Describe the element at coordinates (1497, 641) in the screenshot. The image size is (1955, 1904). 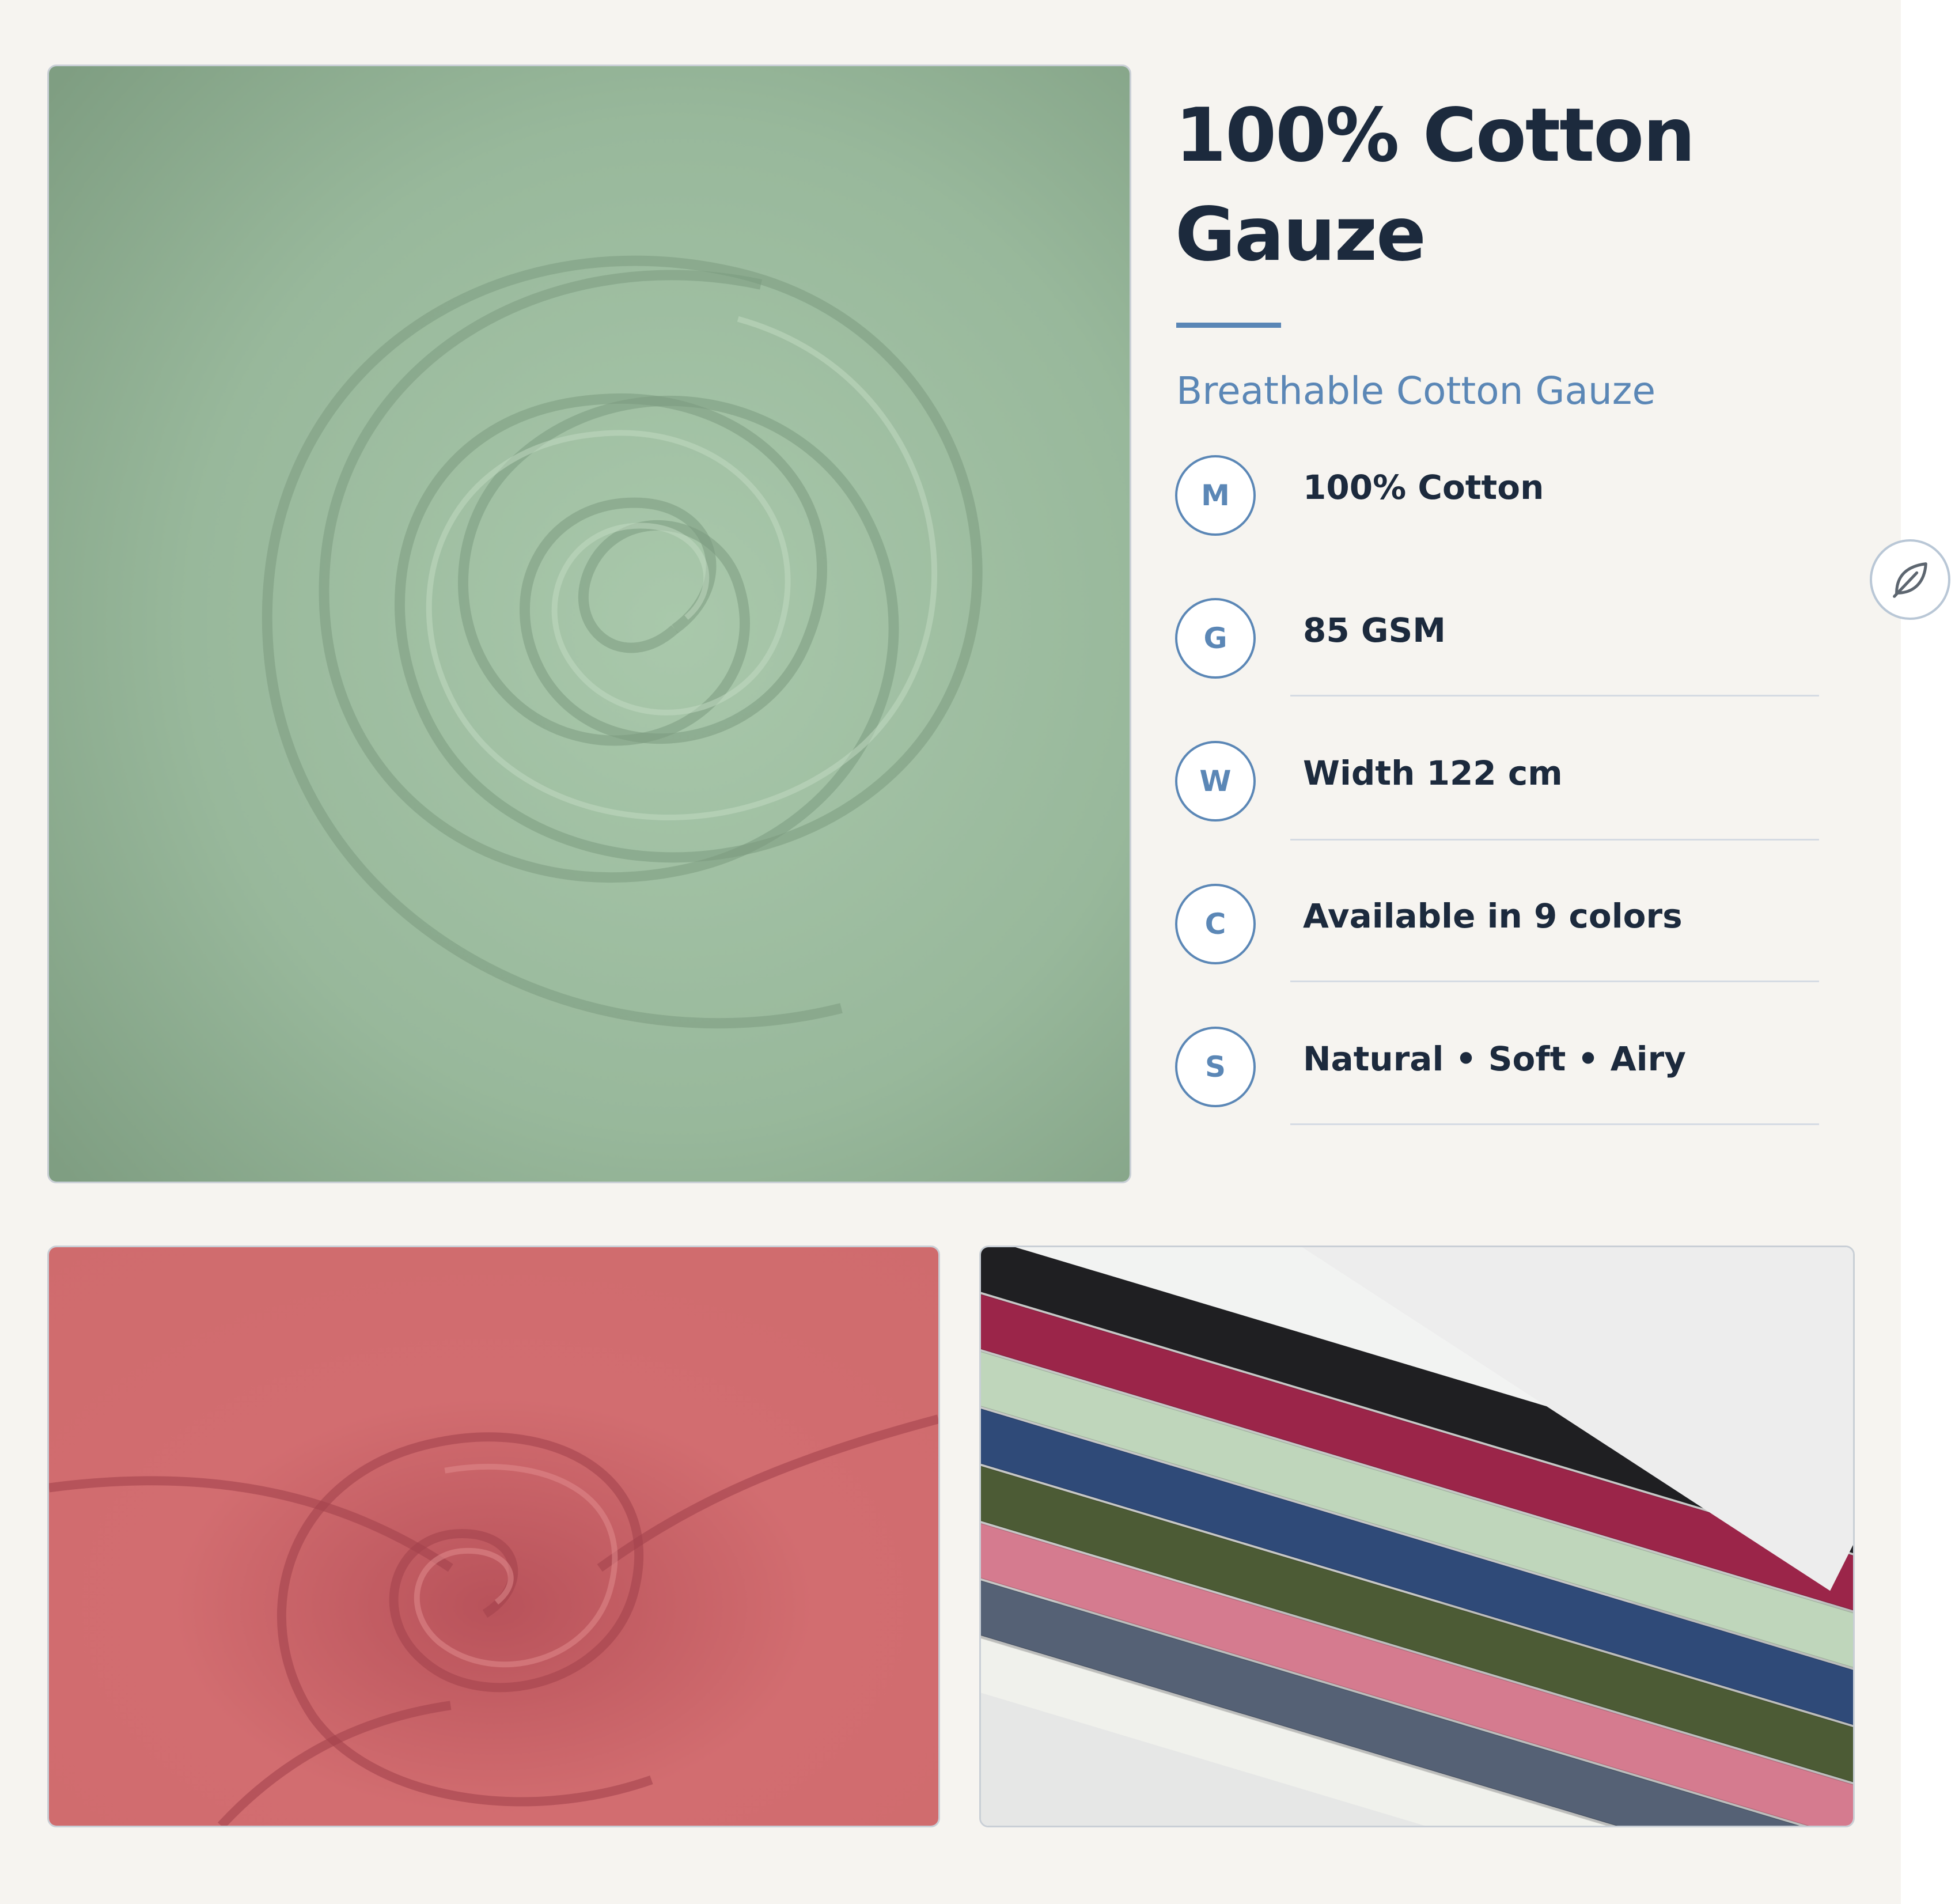
I see `spec-weight: G 85 GSM` at that location.